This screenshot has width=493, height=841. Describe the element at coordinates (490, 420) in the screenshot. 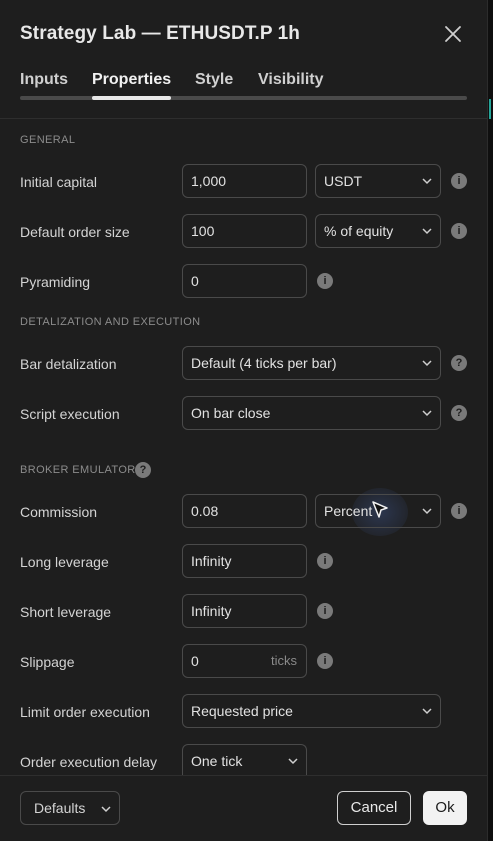

I see `background-chart-edge` at that location.